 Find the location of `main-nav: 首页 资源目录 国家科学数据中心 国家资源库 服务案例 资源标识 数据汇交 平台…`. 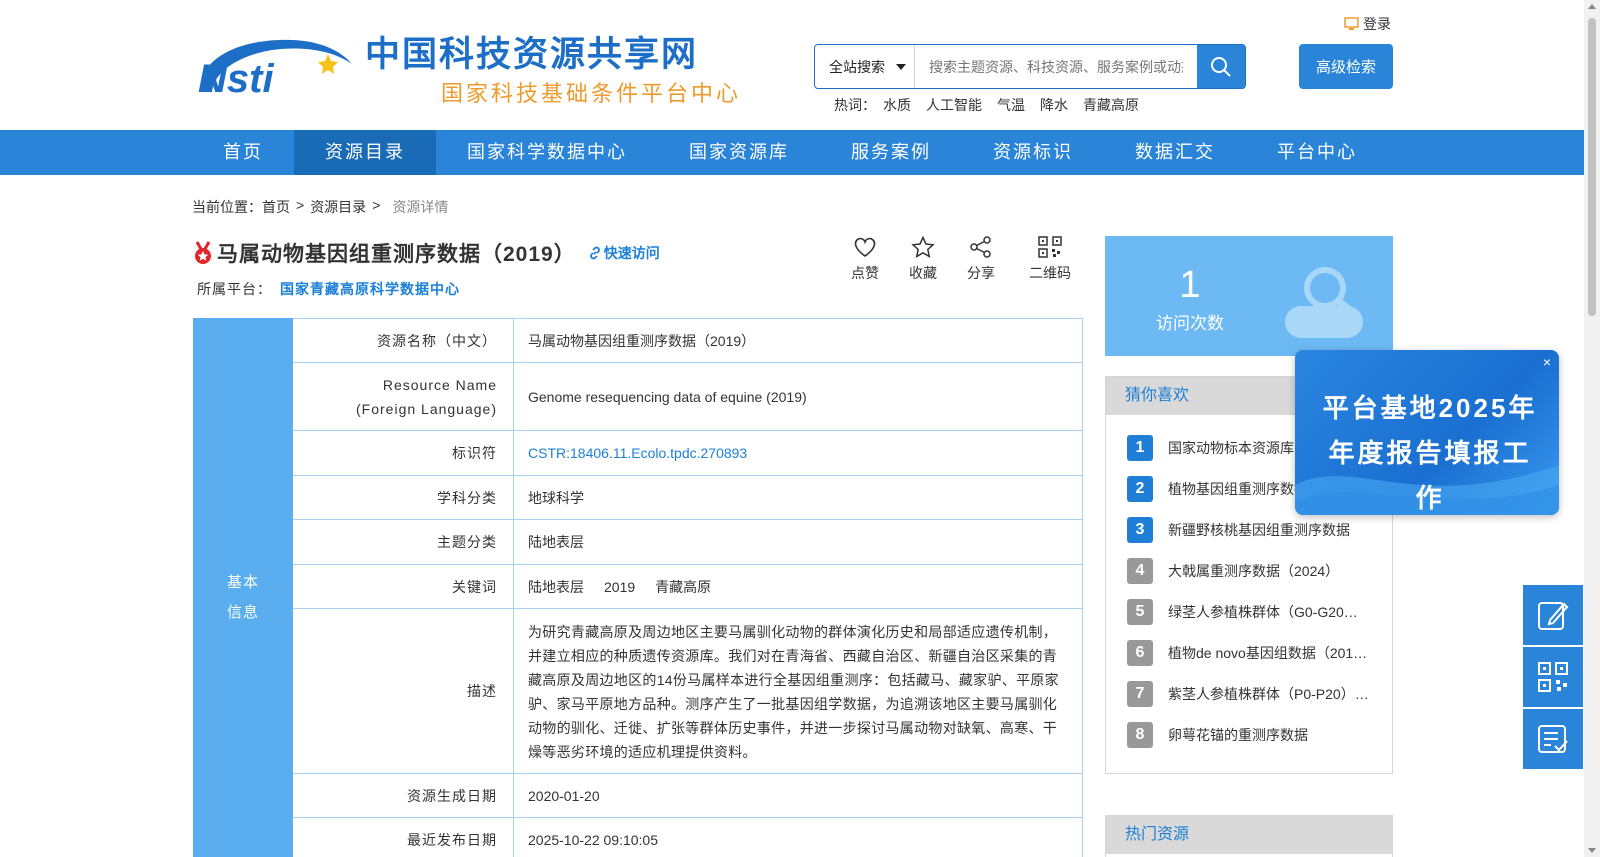

main-nav: 首页 资源目录 国家科学数据中心 国家资源库 服务案例 资源标识 数据汇交 平台… is located at coordinates (792, 152).